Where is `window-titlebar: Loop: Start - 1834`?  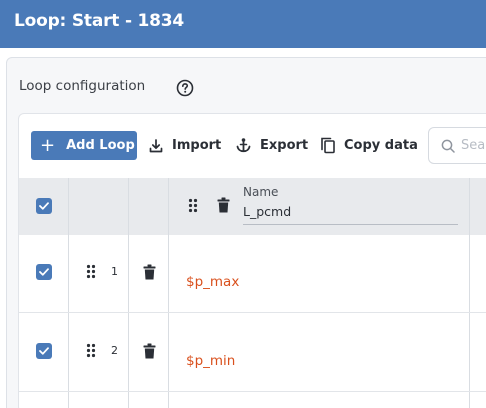
window-titlebar: Loop: Start - 1834 is located at coordinates (243, 24).